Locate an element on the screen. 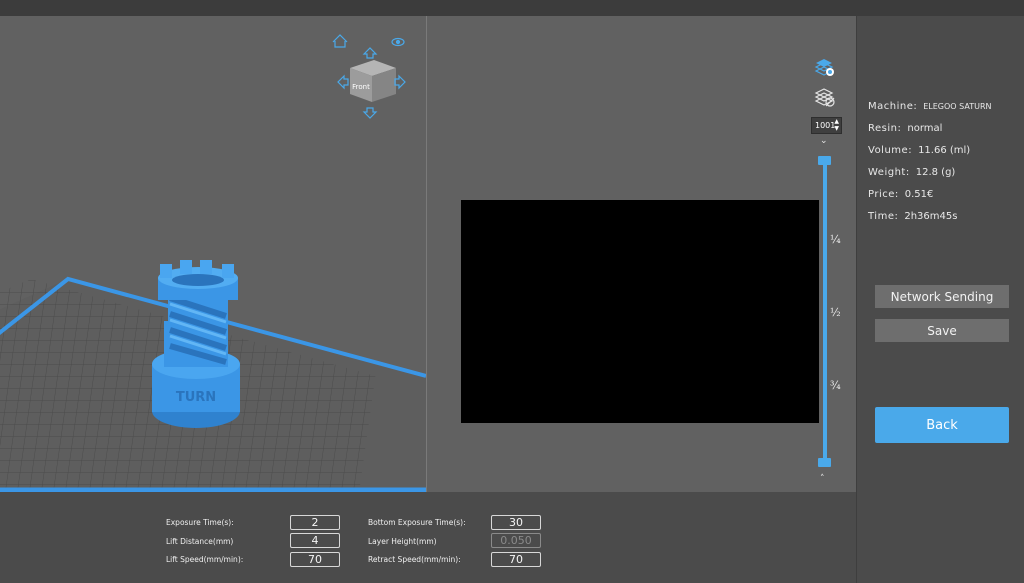  slider-quarter-label: ¼ is located at coordinates (835, 239).